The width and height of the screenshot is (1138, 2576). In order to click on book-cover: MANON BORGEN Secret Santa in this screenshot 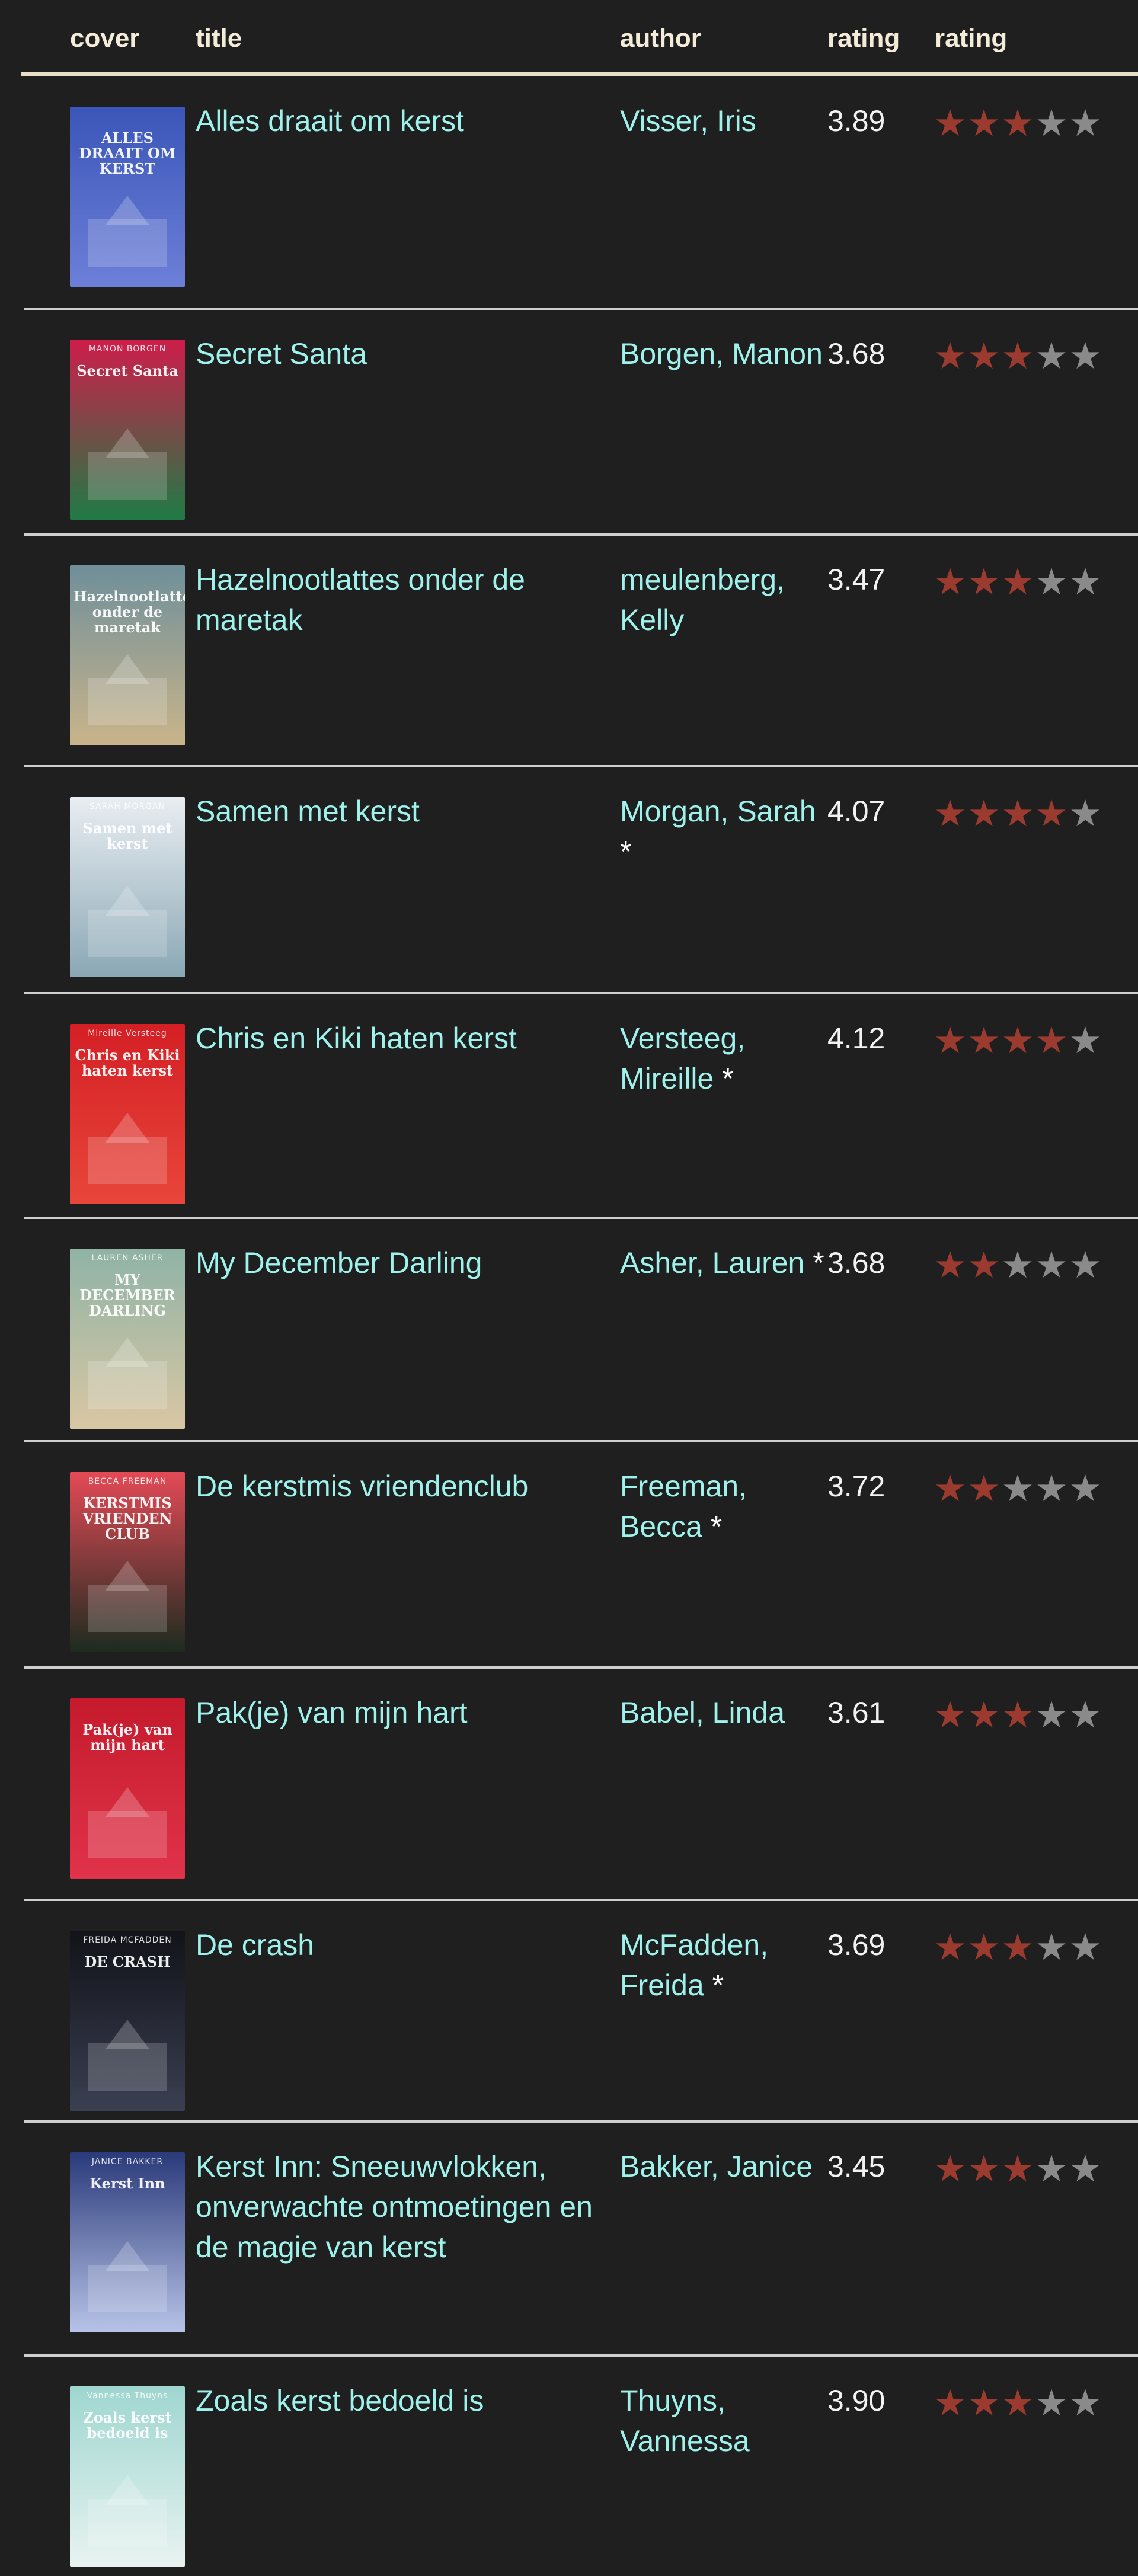, I will do `click(127, 430)`.